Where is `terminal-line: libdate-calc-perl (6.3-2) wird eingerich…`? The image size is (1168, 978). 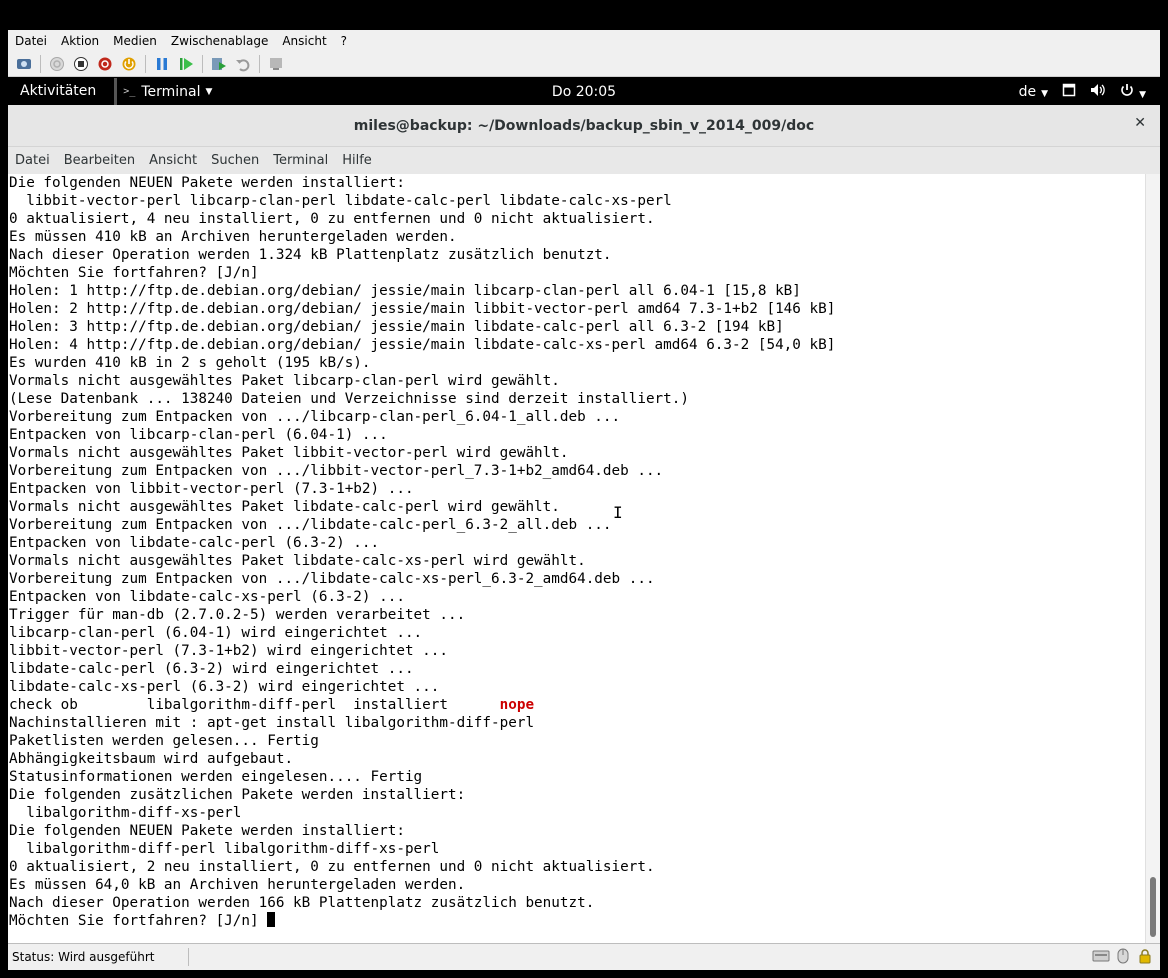
terminal-line: libdate-calc-perl (6.3-2) wird eingerich… is located at coordinates (211, 669).